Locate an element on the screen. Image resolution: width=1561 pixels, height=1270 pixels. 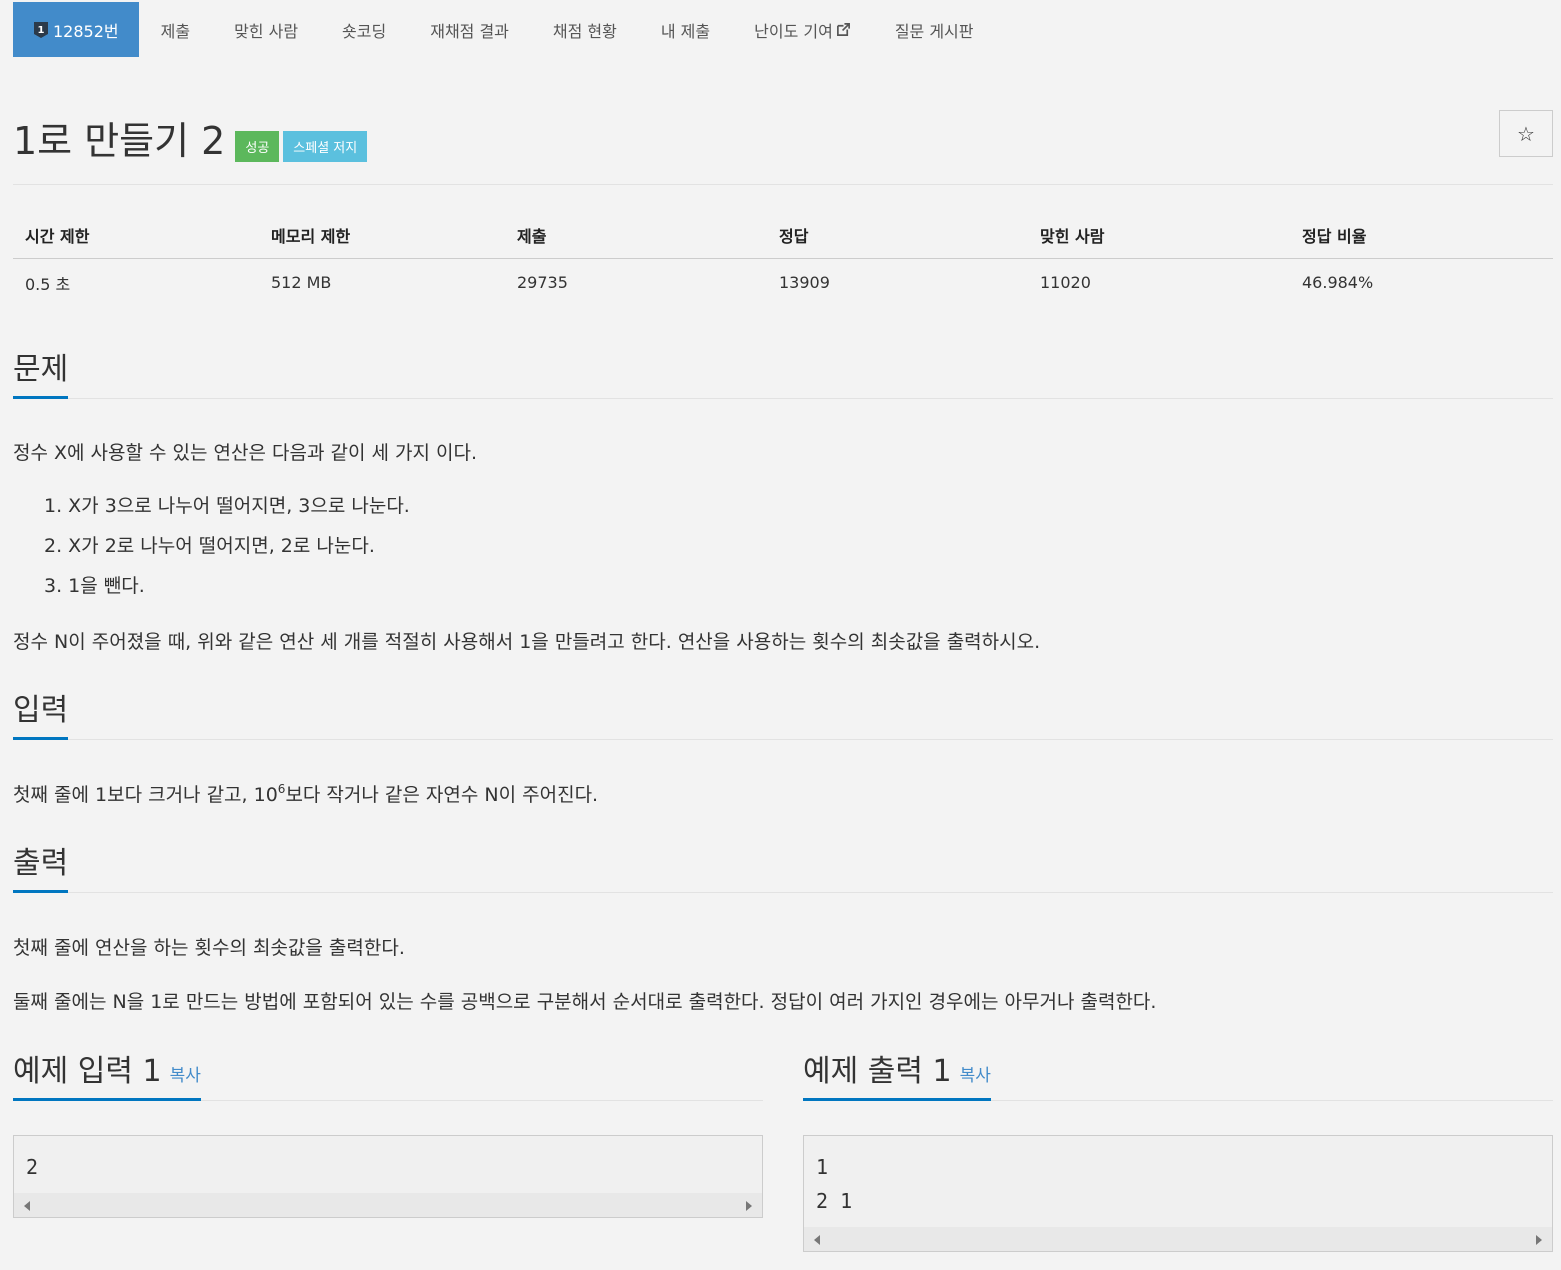
level-badge-icon: 1 is located at coordinates (41, 30).